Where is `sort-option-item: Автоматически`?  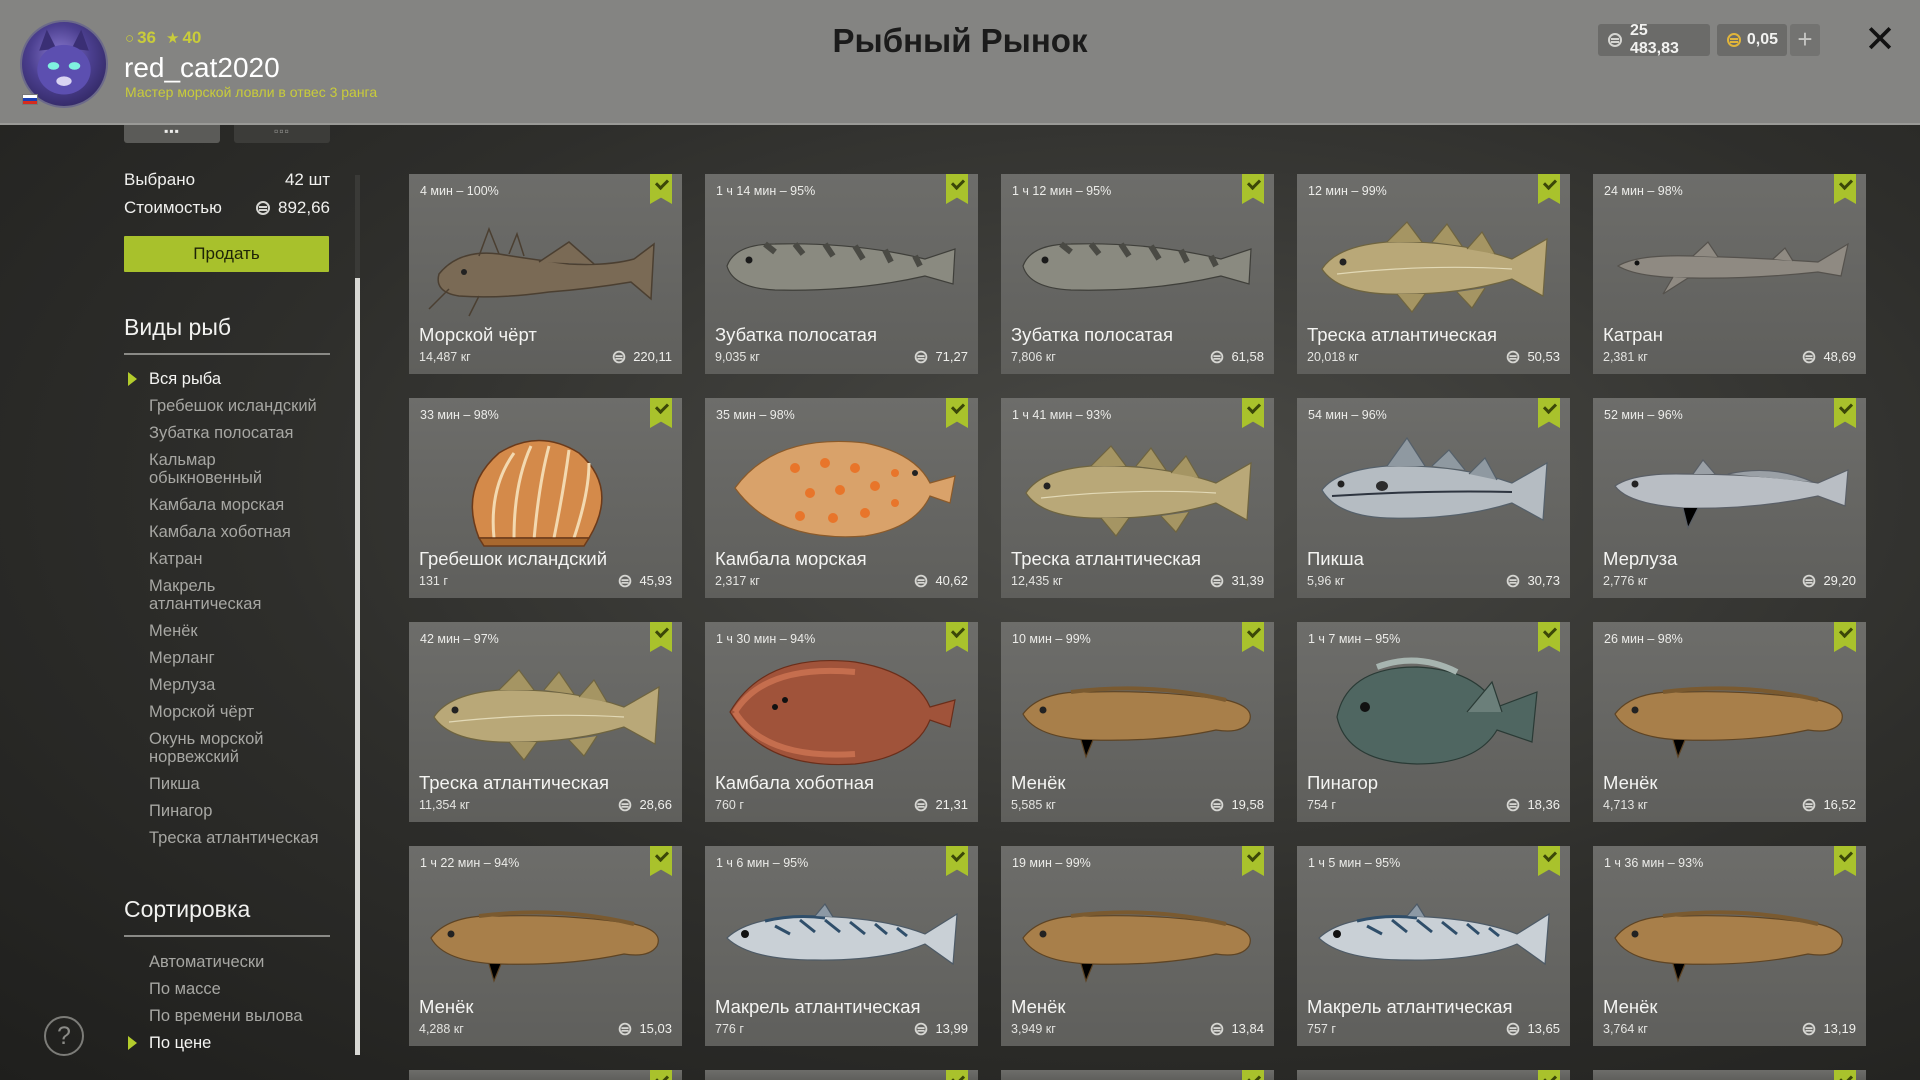
sort-option-item: Автоматически is located at coordinates (227, 962).